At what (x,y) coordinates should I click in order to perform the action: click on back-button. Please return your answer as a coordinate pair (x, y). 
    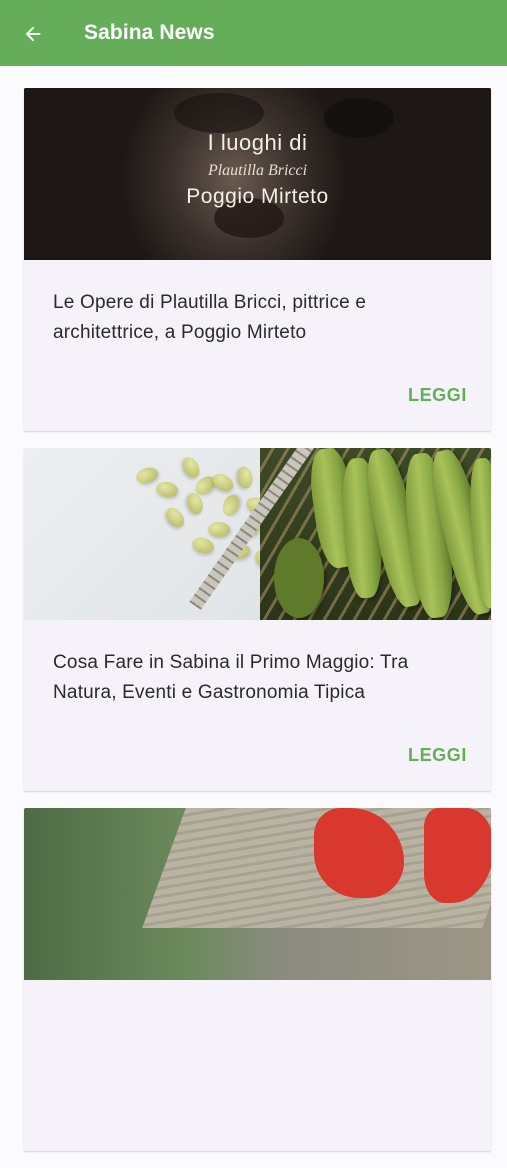
    Looking at the image, I should click on (33, 34).